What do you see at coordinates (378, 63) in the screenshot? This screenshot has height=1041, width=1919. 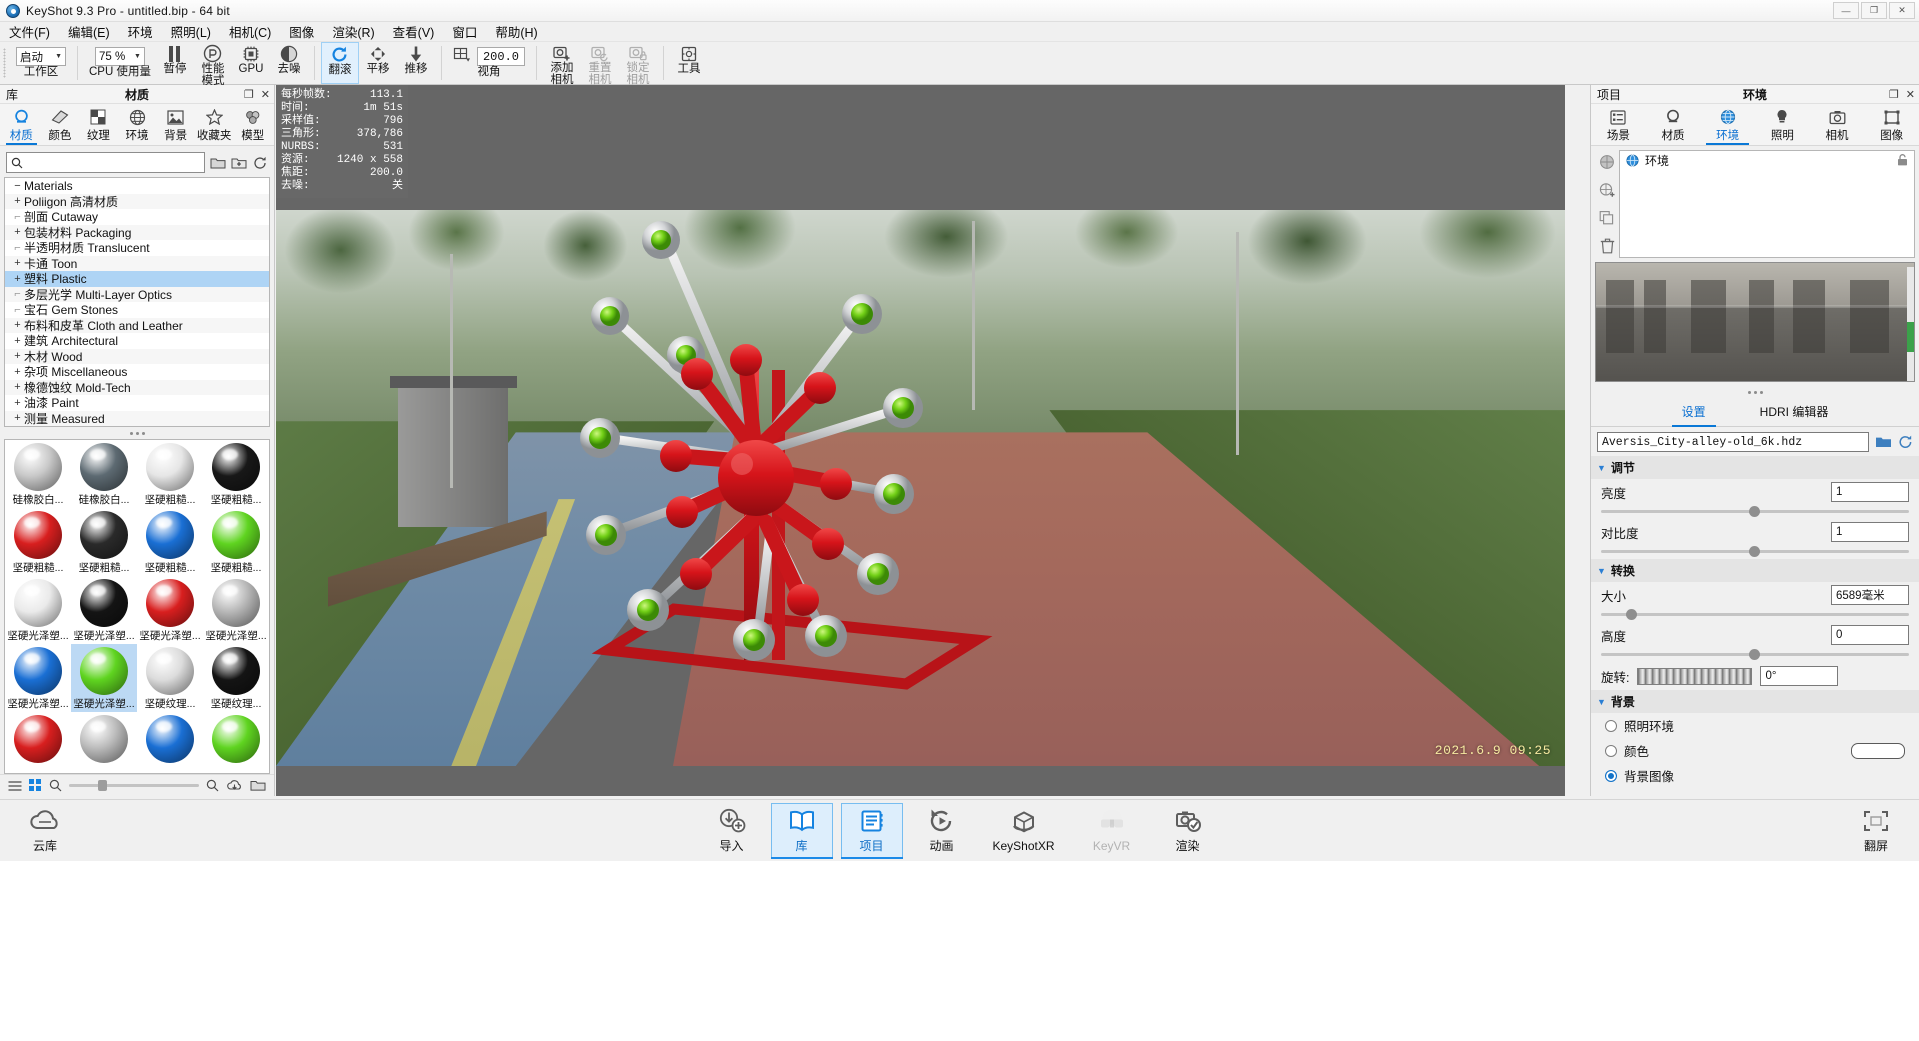 I see `pan-button: 平移` at bounding box center [378, 63].